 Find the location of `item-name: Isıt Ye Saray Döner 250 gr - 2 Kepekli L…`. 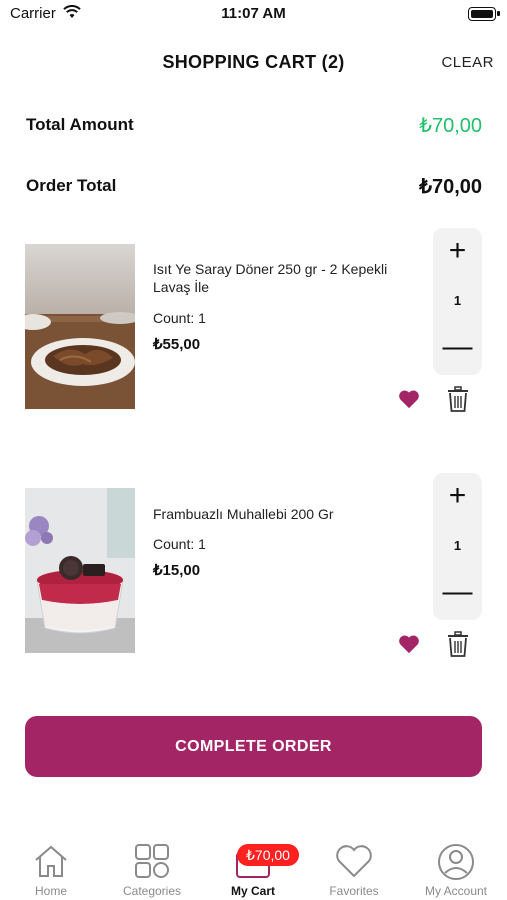

item-name: Isıt Ye Saray Döner 250 gr - 2 Kepekli L… is located at coordinates (270, 278).